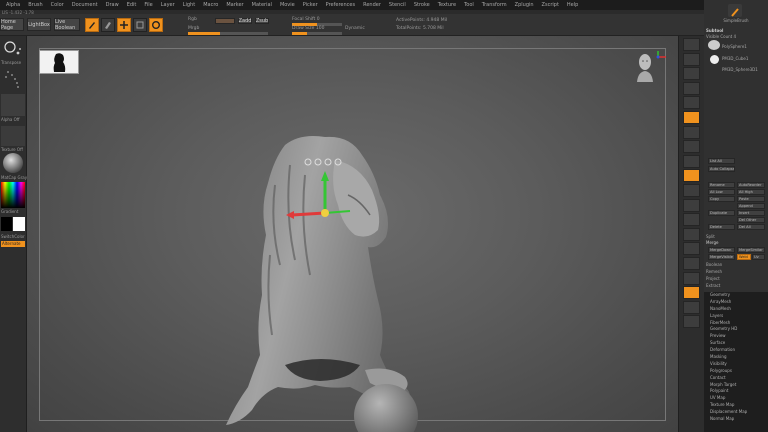 This screenshot has width=768, height=432. I want to click on menu-texture: Texture, so click(447, 5).